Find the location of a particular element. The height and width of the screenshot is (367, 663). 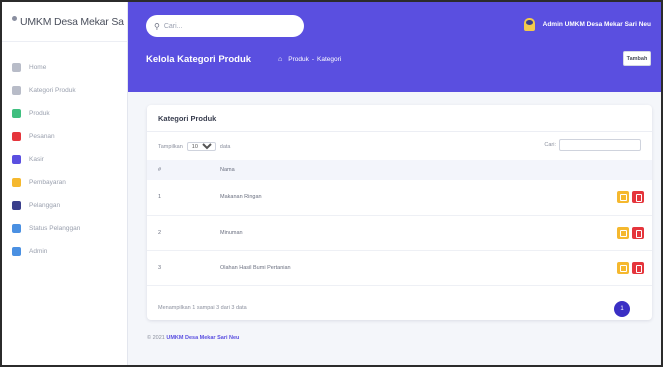

table-row: 2 Minuman is located at coordinates (399, 232).